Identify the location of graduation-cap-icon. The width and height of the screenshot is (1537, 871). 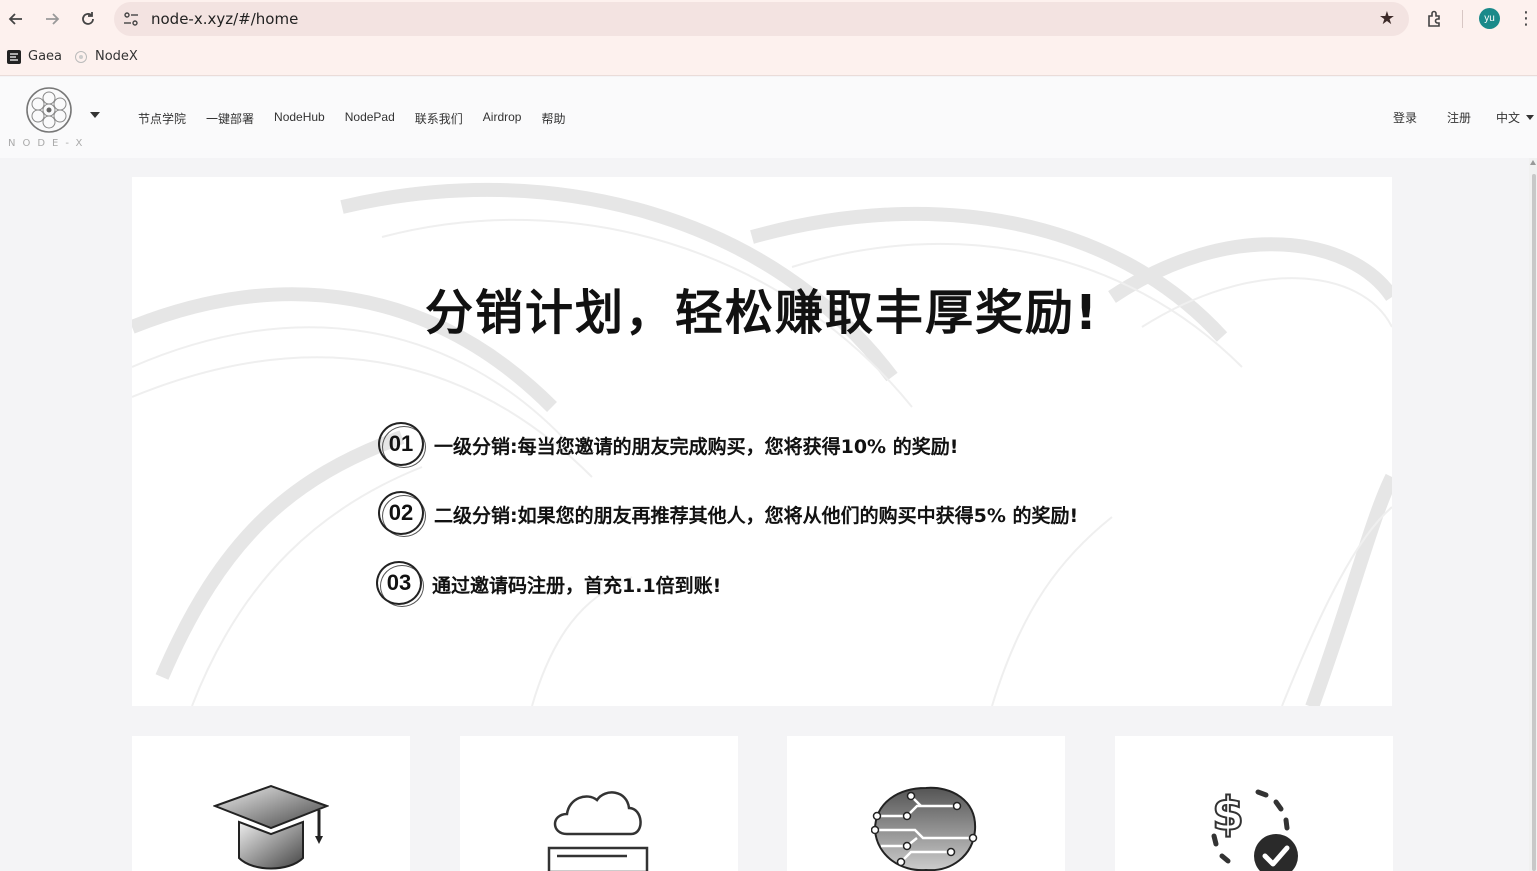
(271, 827).